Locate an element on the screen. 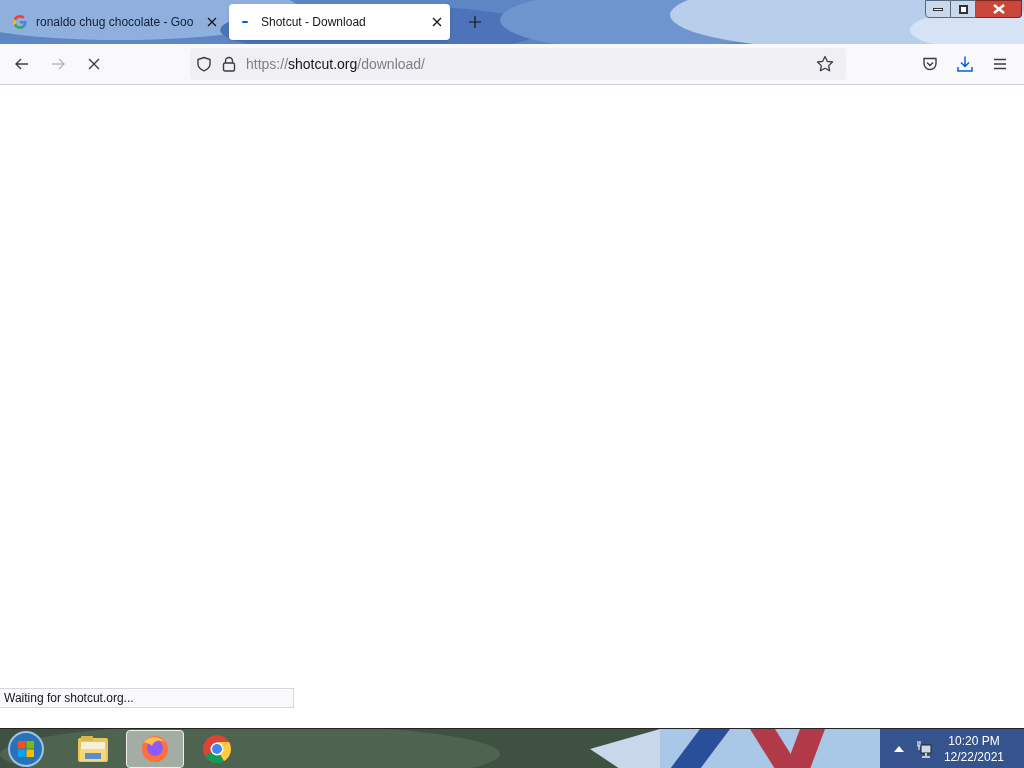 Image resolution: width=1024 pixels, height=768 pixels. clock-date: 12/22/2021 is located at coordinates (973, 756).